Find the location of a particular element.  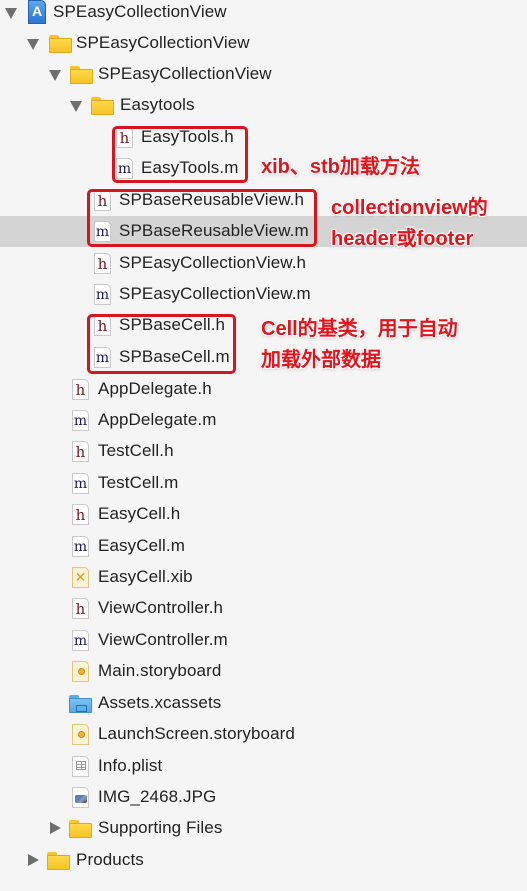

file-label: TestCell.h is located at coordinates (136, 450).